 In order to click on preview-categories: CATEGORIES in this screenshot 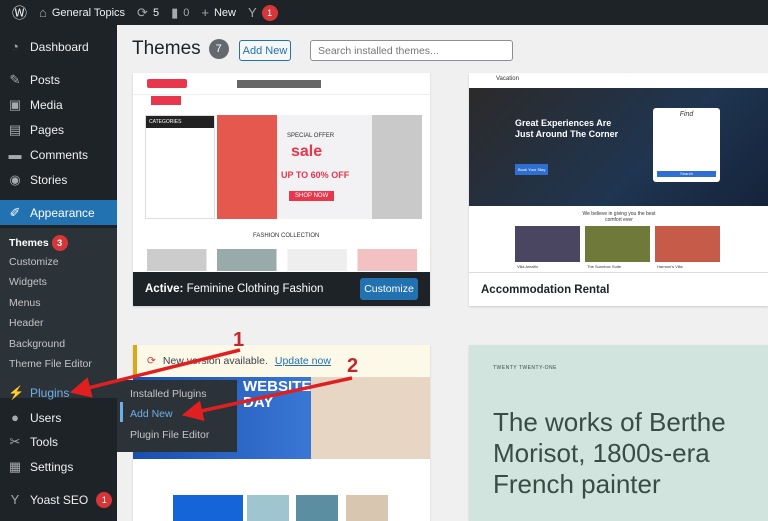, I will do `click(180, 167)`.